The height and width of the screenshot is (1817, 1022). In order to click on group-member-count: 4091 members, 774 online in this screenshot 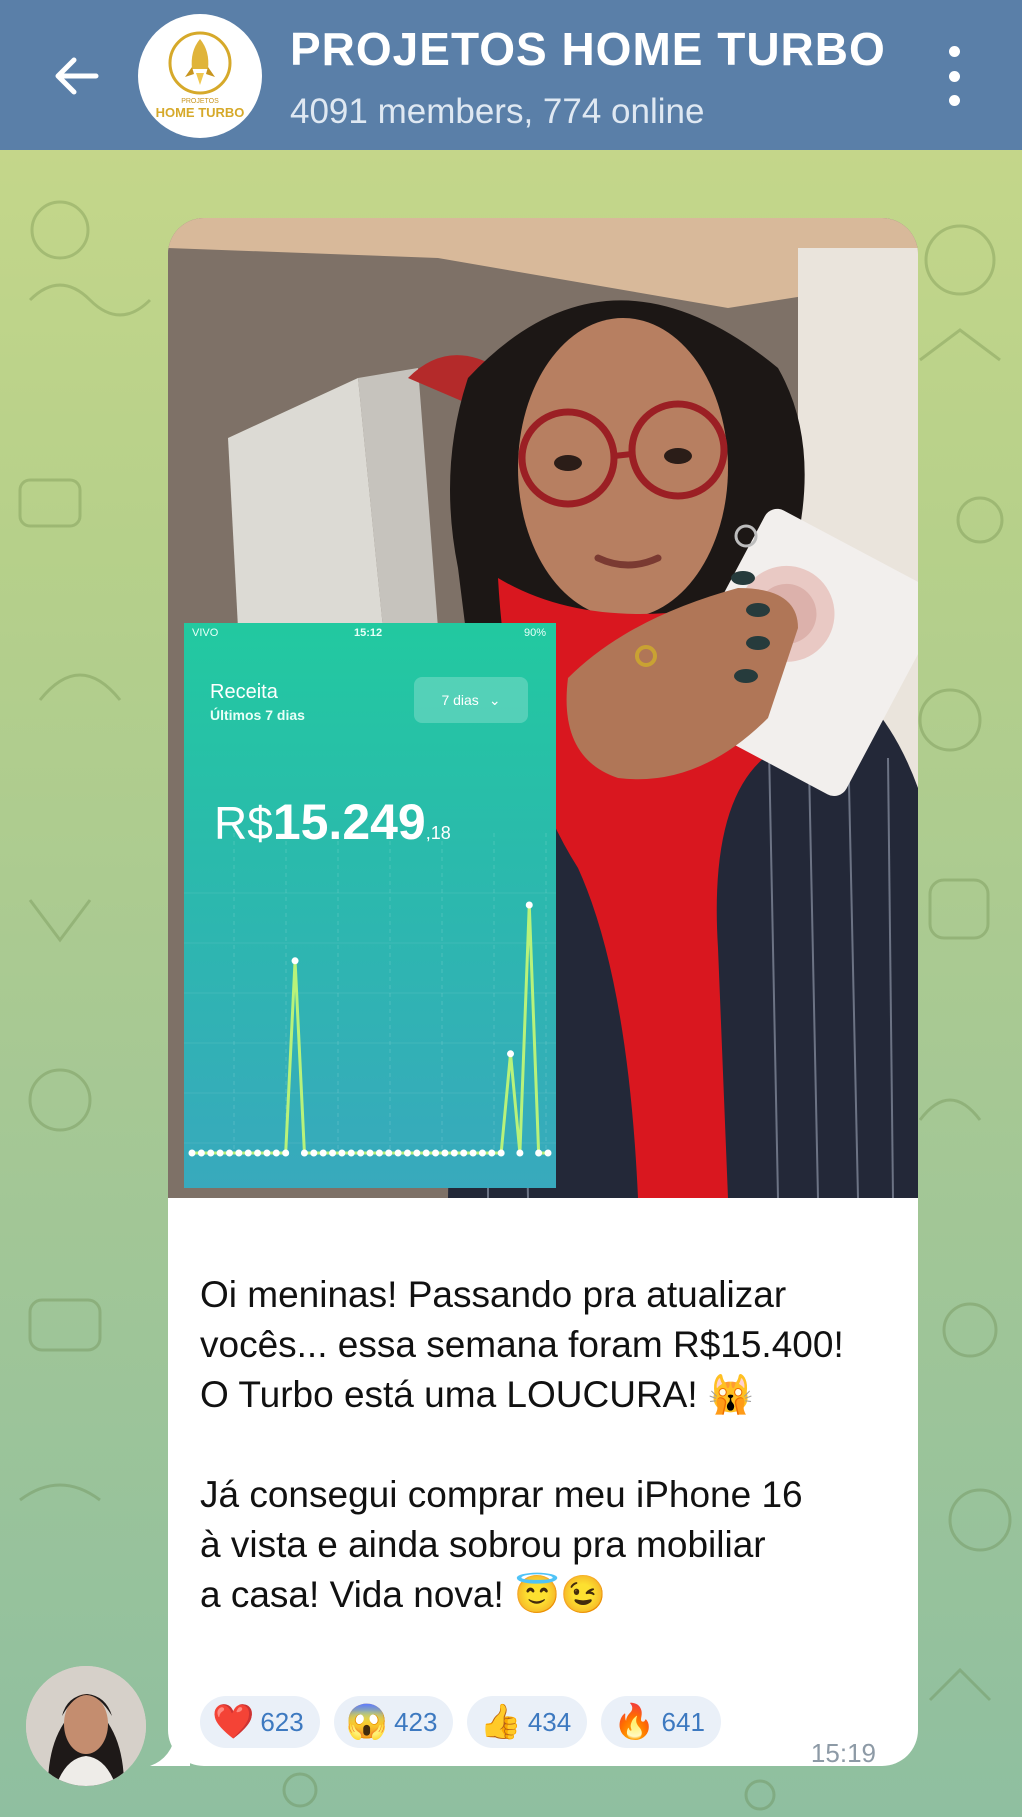, I will do `click(497, 111)`.